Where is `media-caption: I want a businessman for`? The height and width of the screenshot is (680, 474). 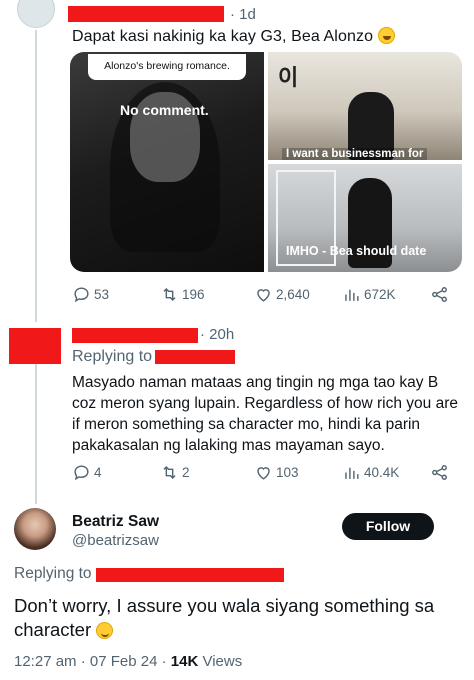
media-caption: I want a businessman for is located at coordinates (355, 154).